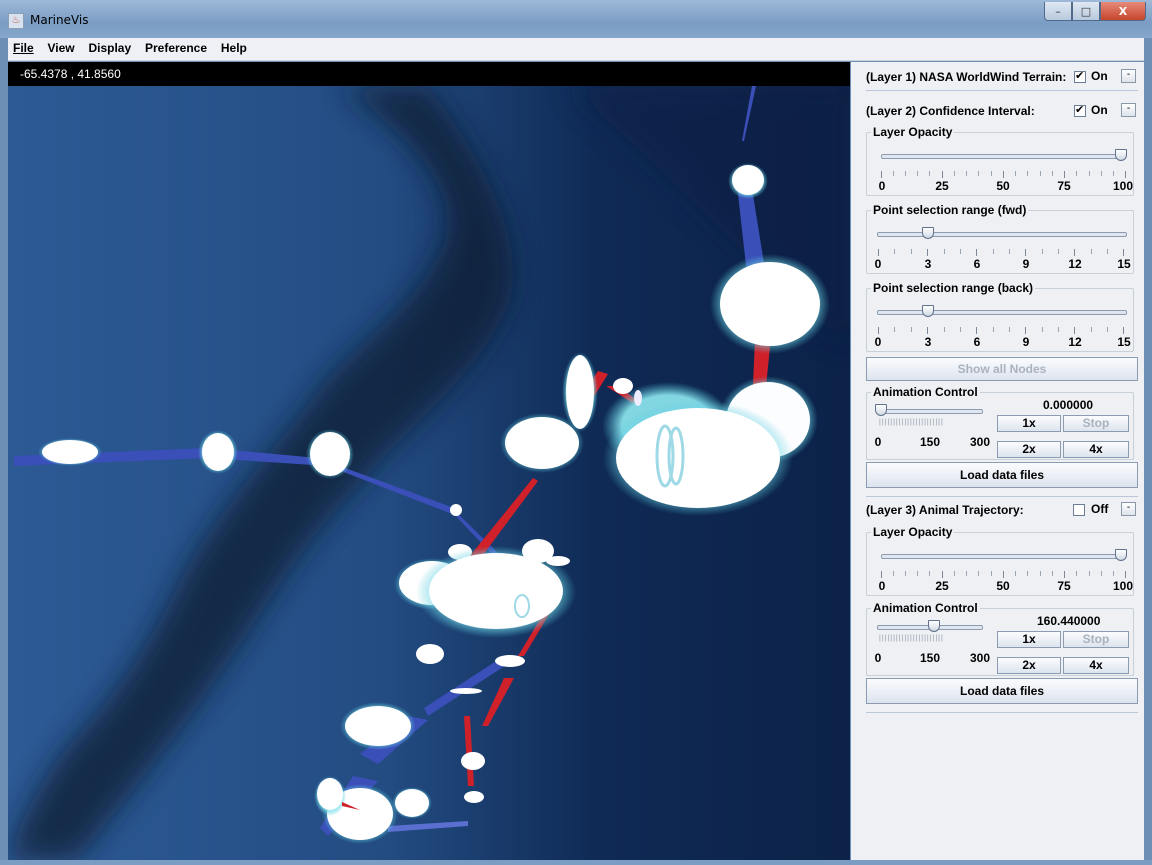 The image size is (1152, 865). I want to click on layer2-checkbox, so click(1080, 110).